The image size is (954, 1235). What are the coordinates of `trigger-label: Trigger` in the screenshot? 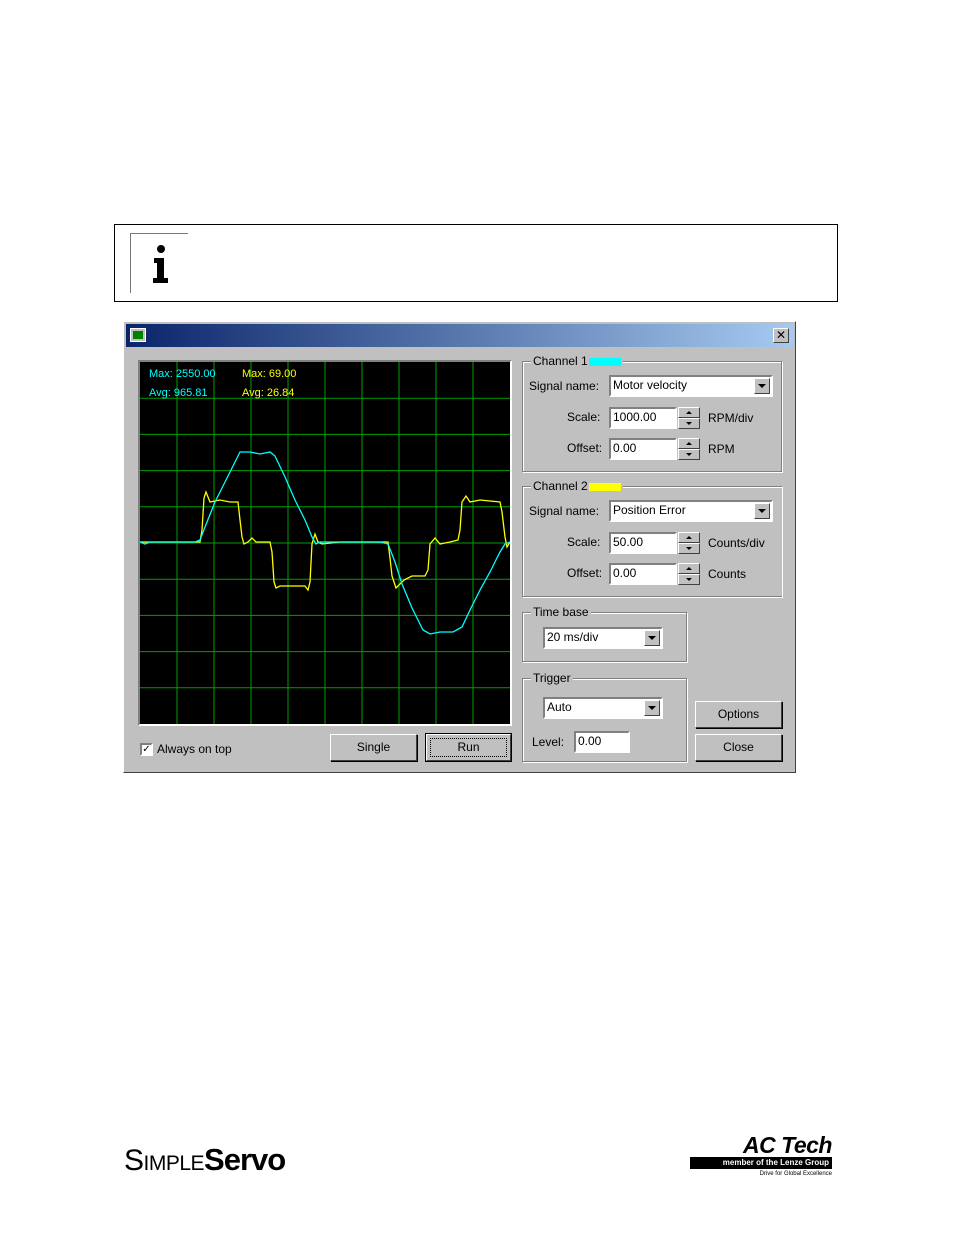 It's located at (552, 678).